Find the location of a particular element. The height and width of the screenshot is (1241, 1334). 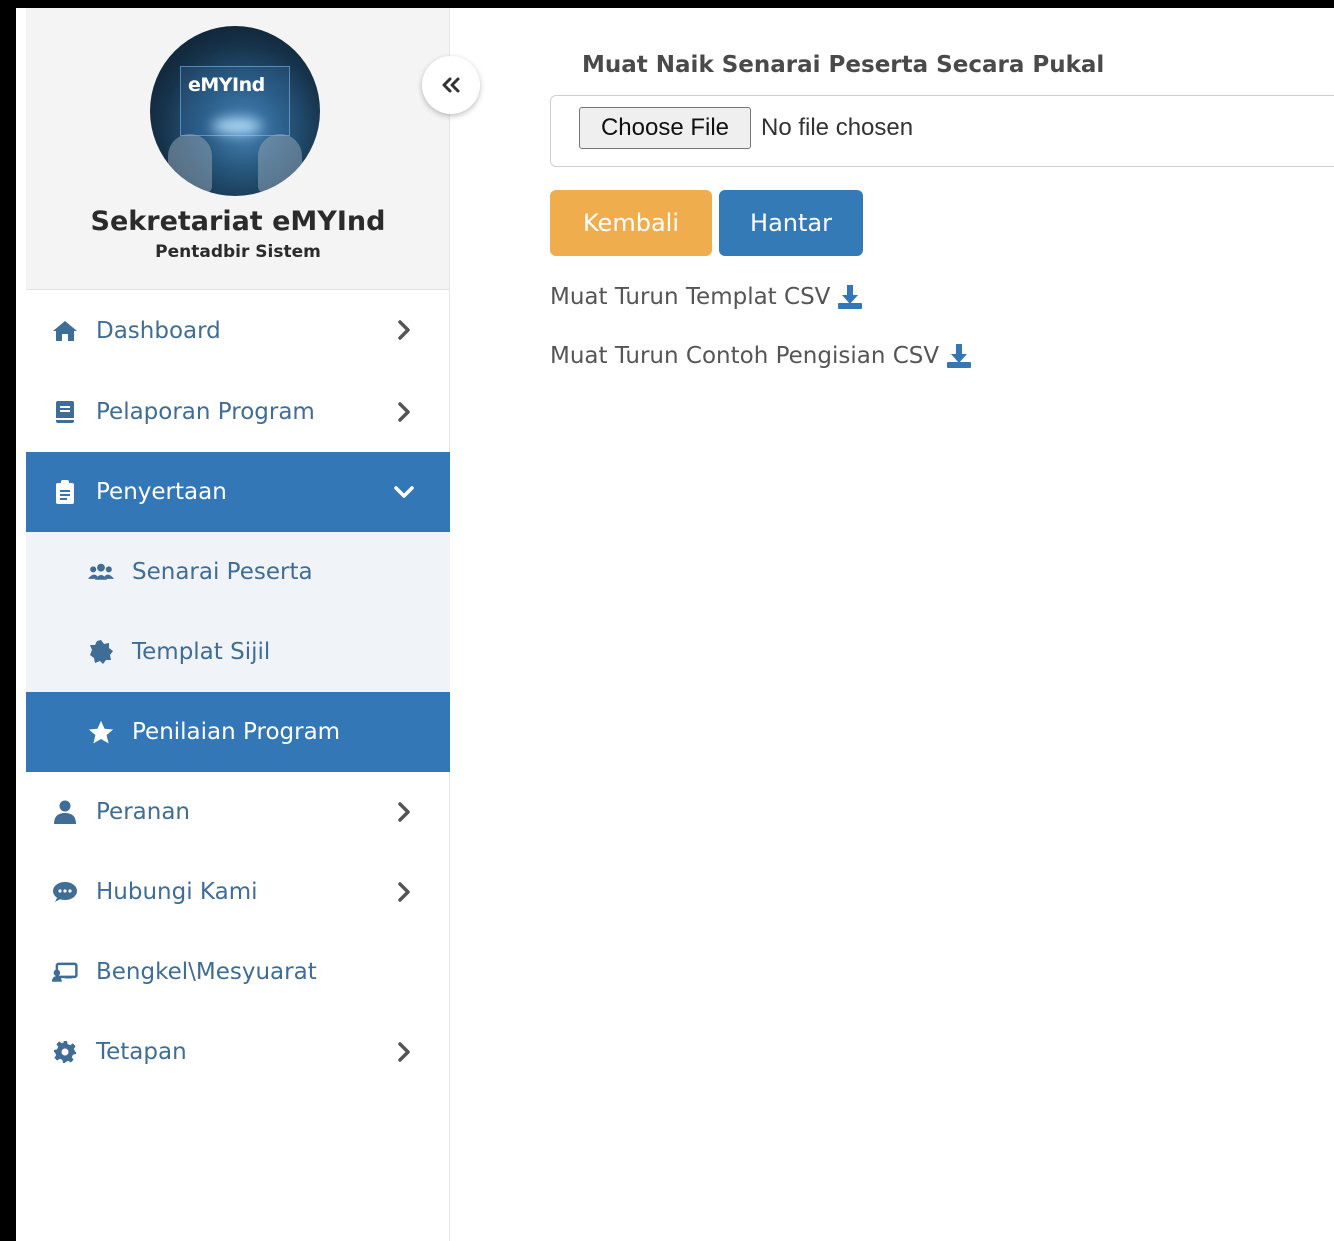

sidebar-item-penyertaan: Penyertaan is located at coordinates (238, 492).